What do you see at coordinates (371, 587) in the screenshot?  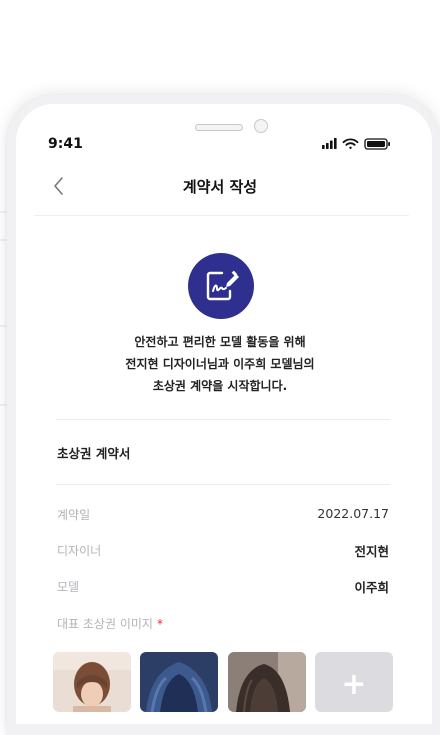 I see `model-value: 이주희` at bounding box center [371, 587].